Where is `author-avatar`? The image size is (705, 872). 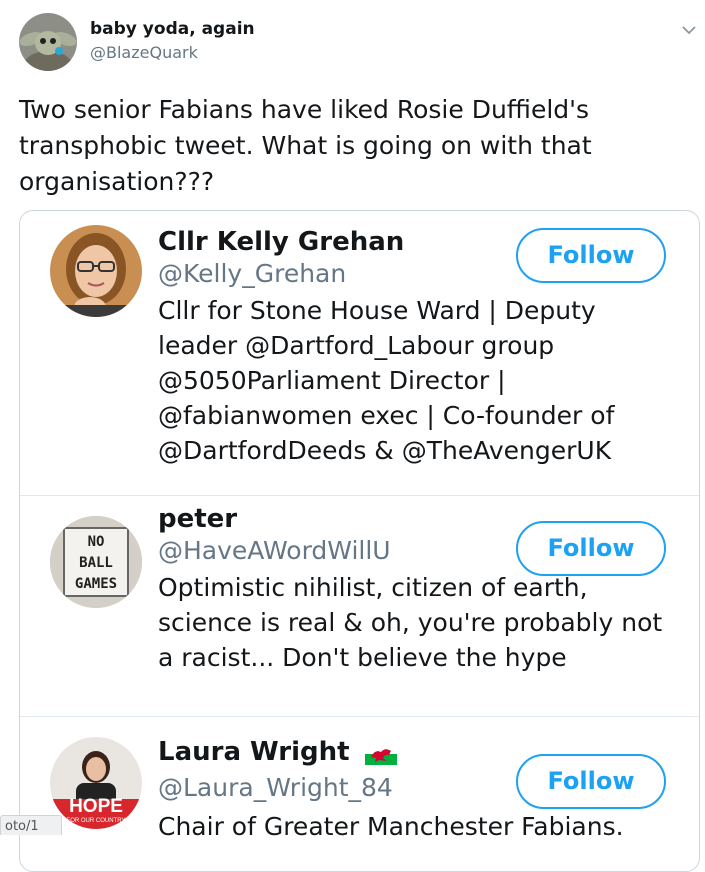 author-avatar is located at coordinates (48, 42).